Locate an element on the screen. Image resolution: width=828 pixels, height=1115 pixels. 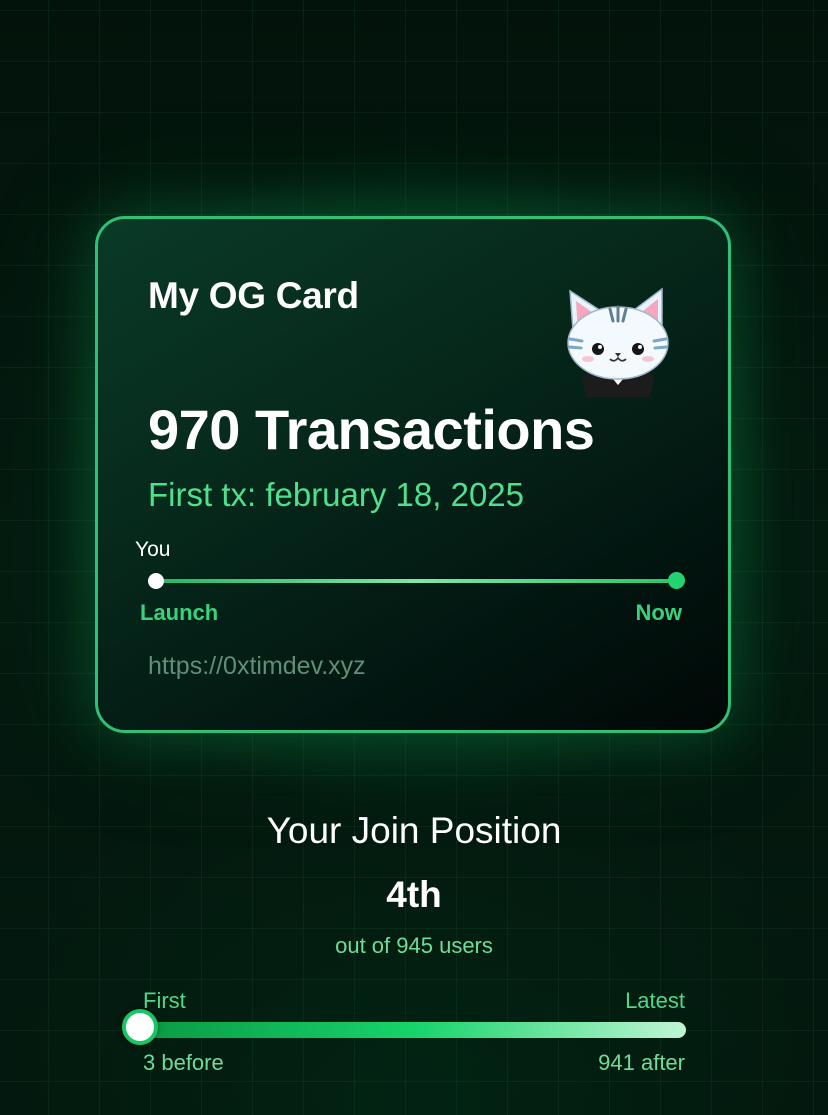
position-first-label: First is located at coordinates (164, 1000).